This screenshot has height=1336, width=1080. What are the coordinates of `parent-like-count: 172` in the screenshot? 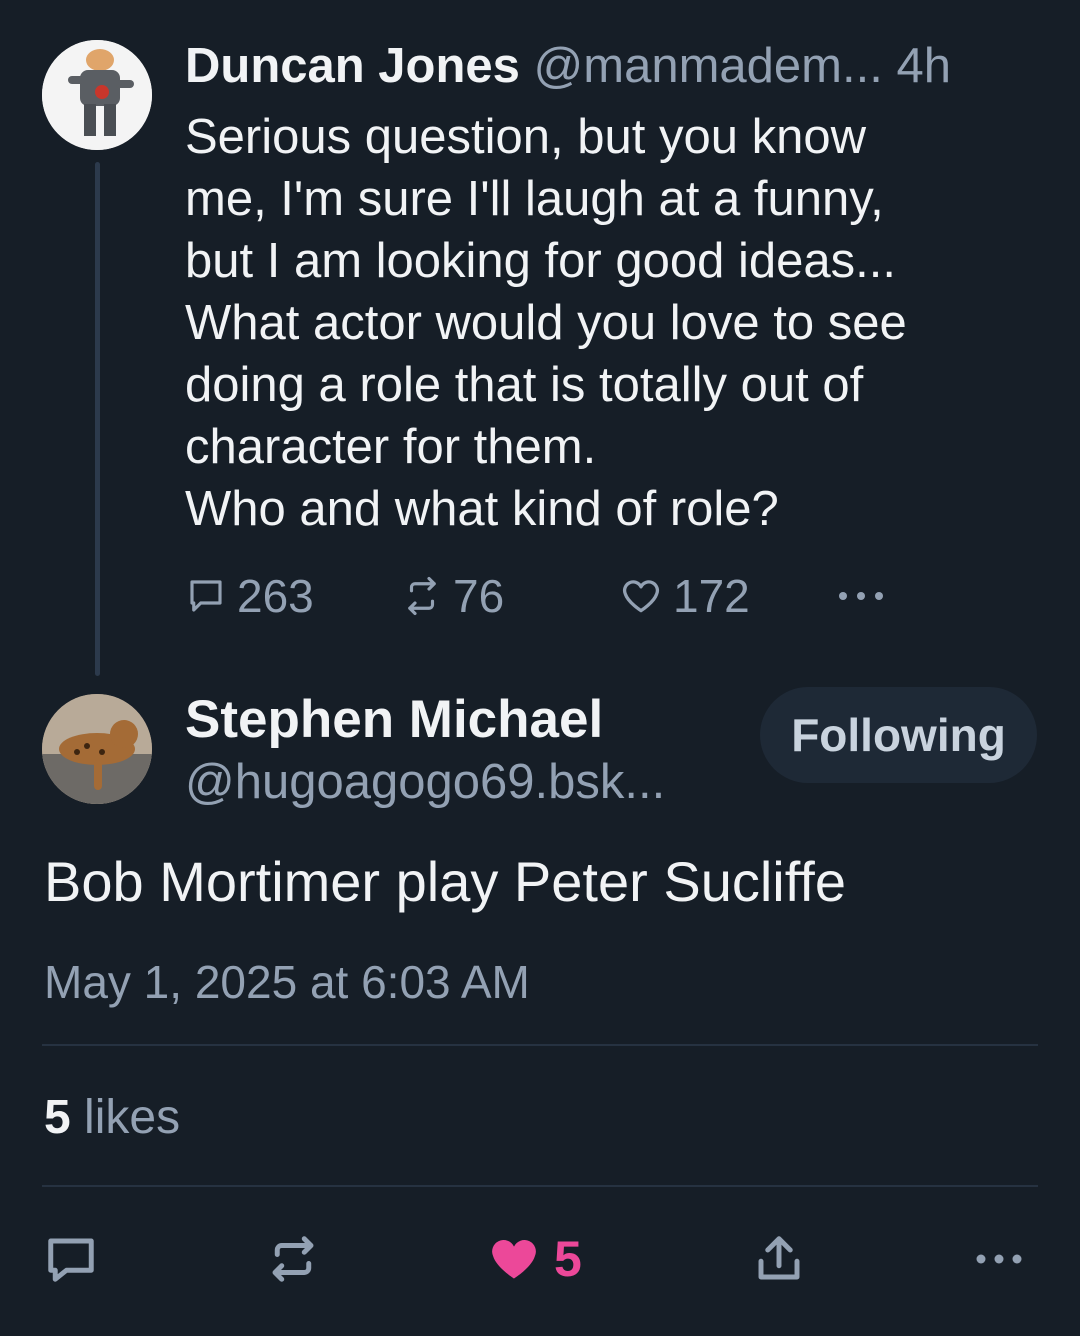 It's located at (711, 596).